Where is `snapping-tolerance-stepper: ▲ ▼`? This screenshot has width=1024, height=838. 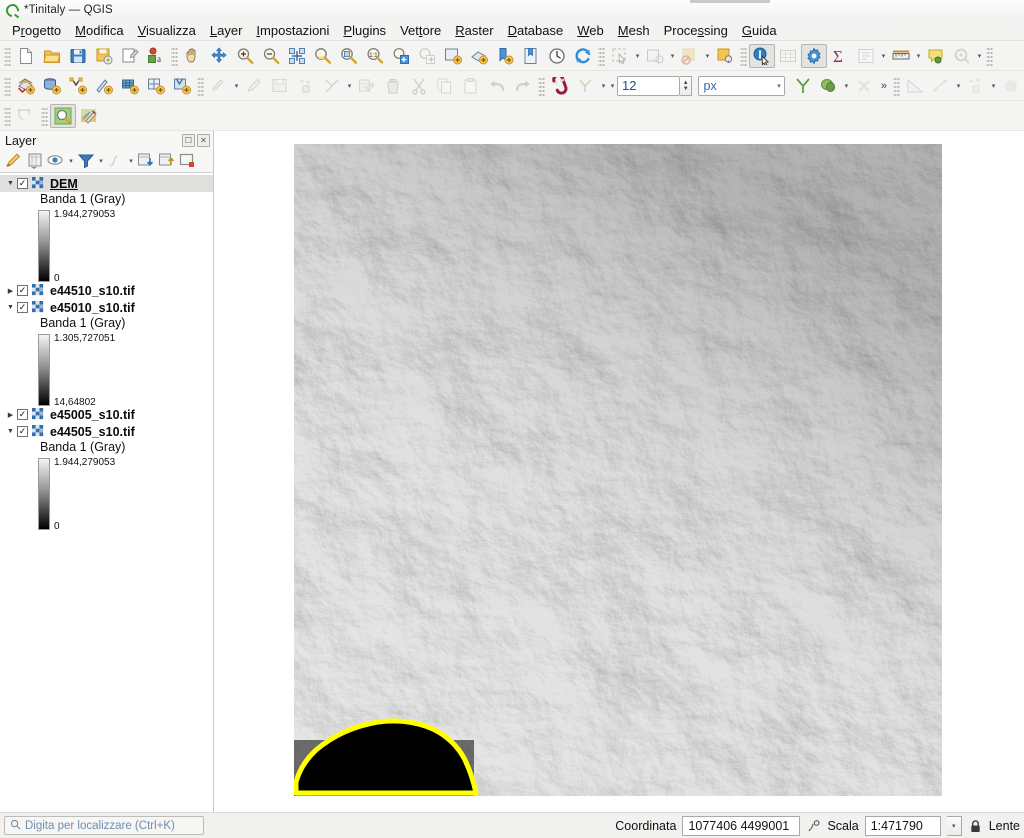 snapping-tolerance-stepper: ▲ ▼ is located at coordinates (686, 85).